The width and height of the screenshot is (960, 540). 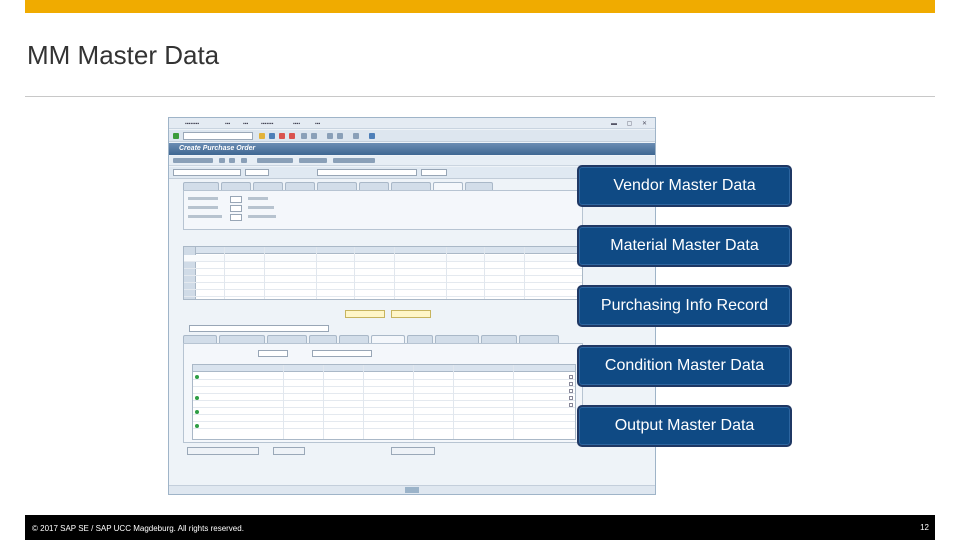 I want to click on sap-menu-bar: ▪▪▪▪▪▪▪▪ ▪▪▪ ▪▪▪ ▪▪▪▪▪▪▪ ▪▪▪▪ ▪▪▪ ▬ ▢ ✕, so click(x=412, y=123).